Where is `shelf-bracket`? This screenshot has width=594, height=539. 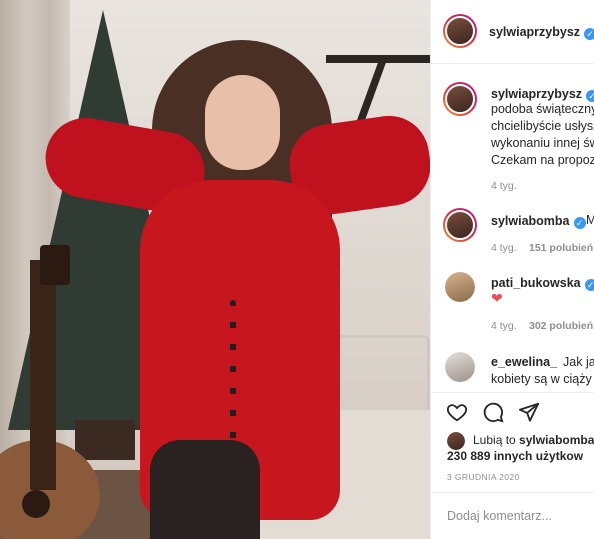
shelf-bracket is located at coordinates (372, 90).